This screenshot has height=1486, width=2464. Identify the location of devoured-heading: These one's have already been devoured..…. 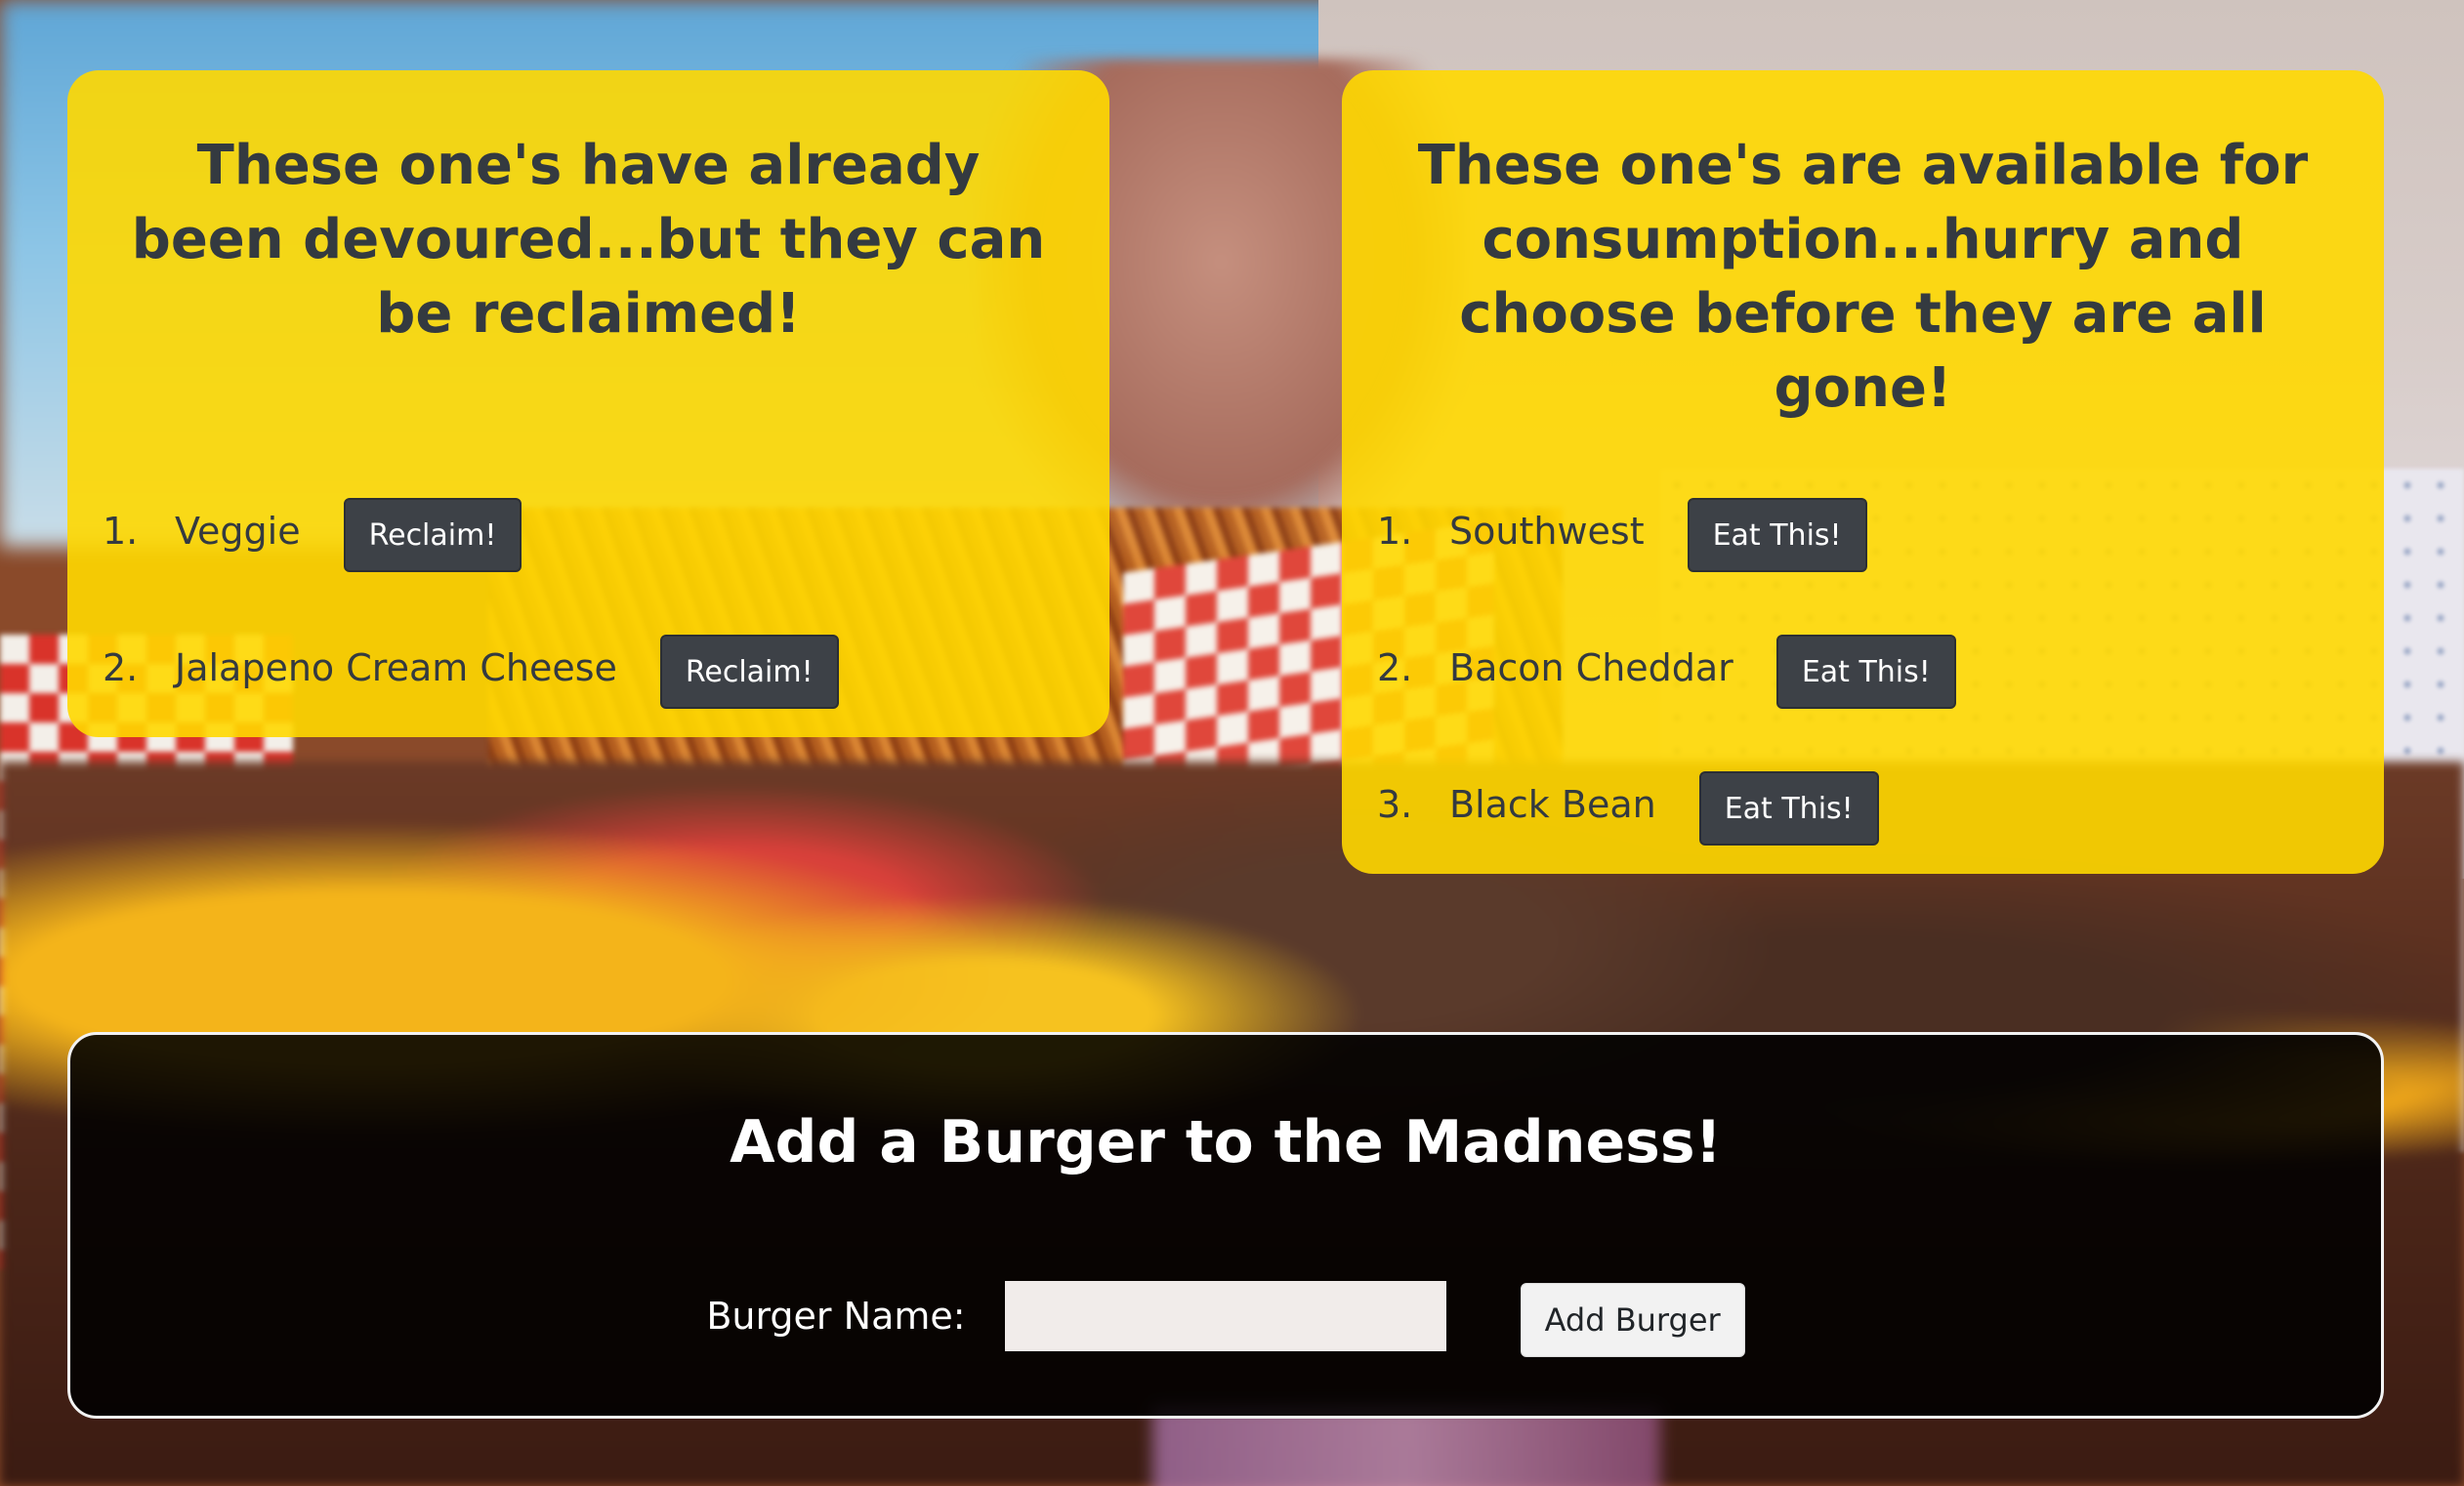
(589, 240).